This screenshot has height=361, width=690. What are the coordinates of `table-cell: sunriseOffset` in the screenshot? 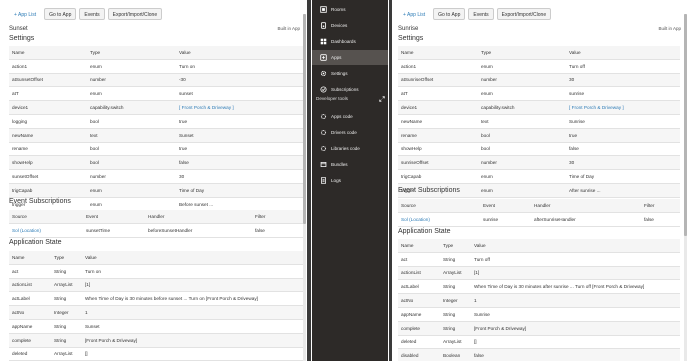 It's located at (438, 163).